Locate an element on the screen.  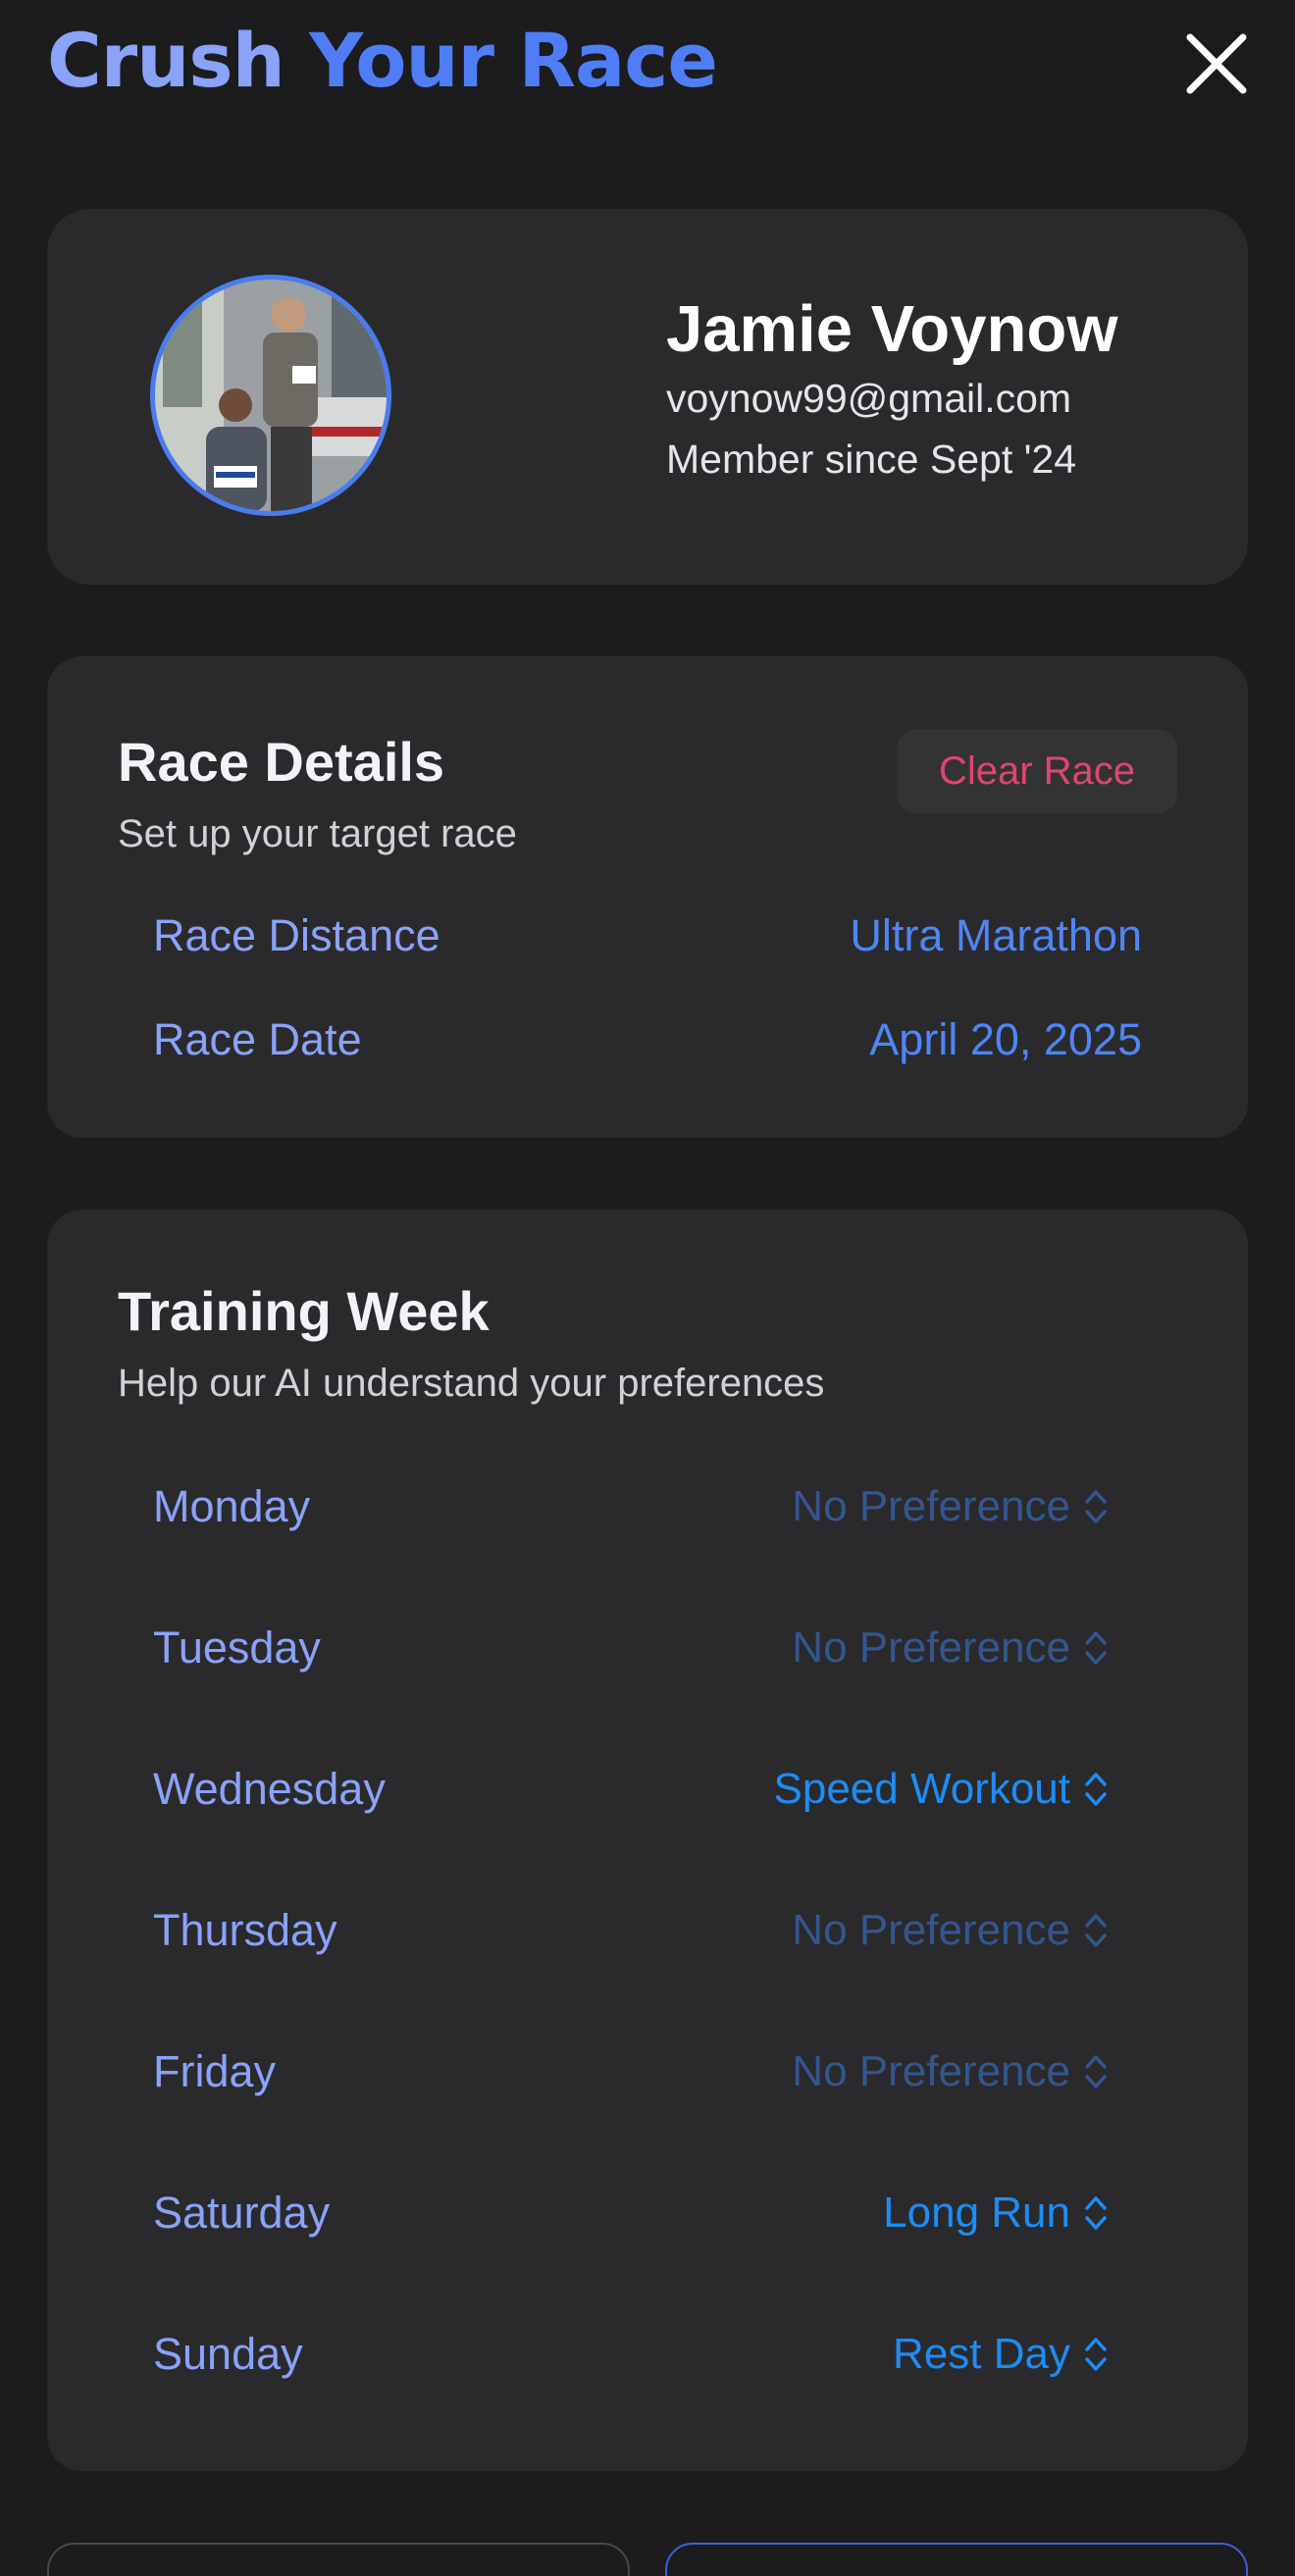
day-row-monday: Monday No Preference is located at coordinates (630, 1507).